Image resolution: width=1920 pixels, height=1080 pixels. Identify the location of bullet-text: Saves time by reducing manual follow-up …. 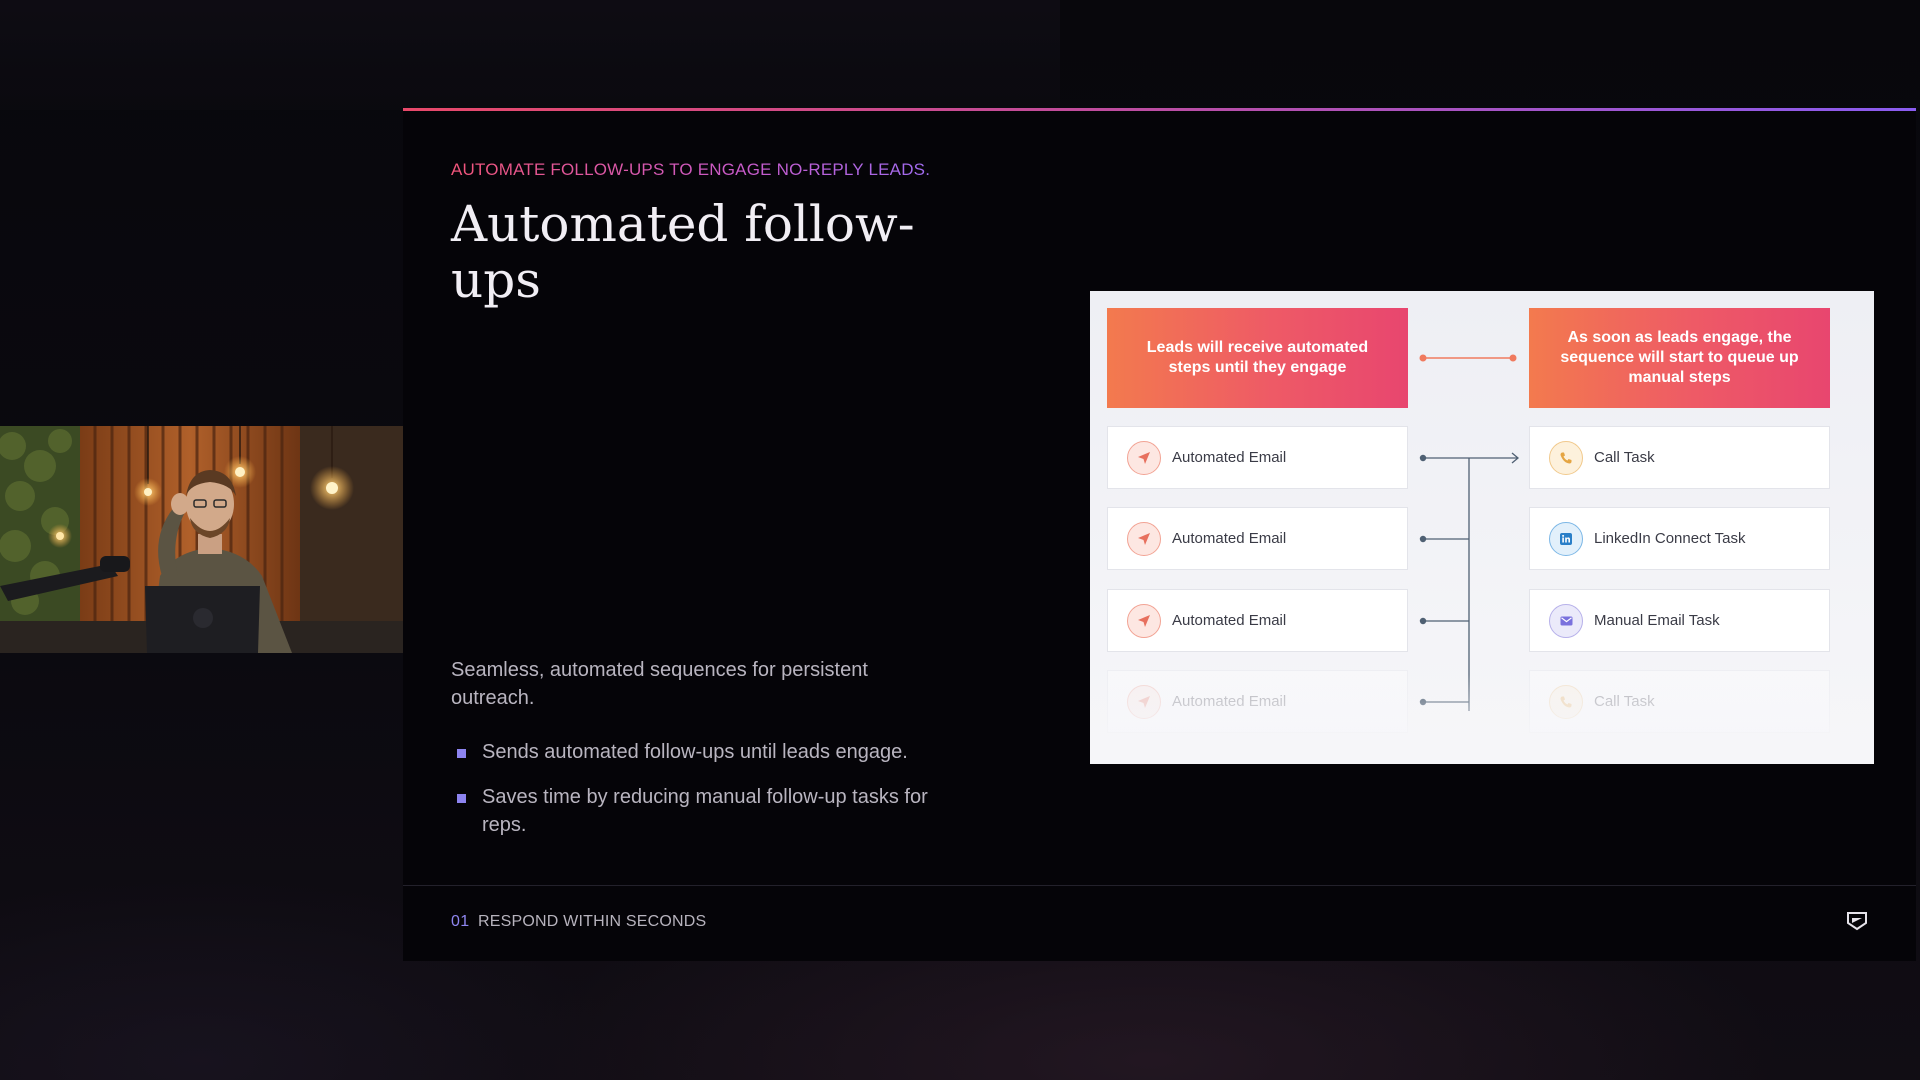
(705, 811).